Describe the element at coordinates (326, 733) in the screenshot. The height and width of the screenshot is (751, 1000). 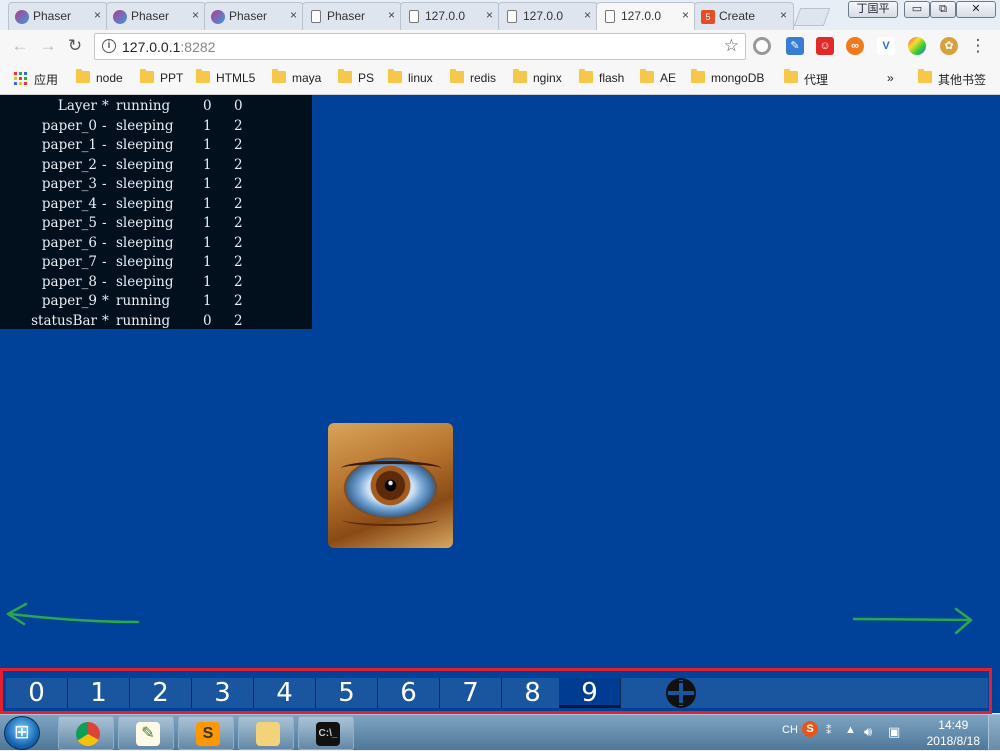
I see `taskbar-app-cmd: C:\_` at that location.